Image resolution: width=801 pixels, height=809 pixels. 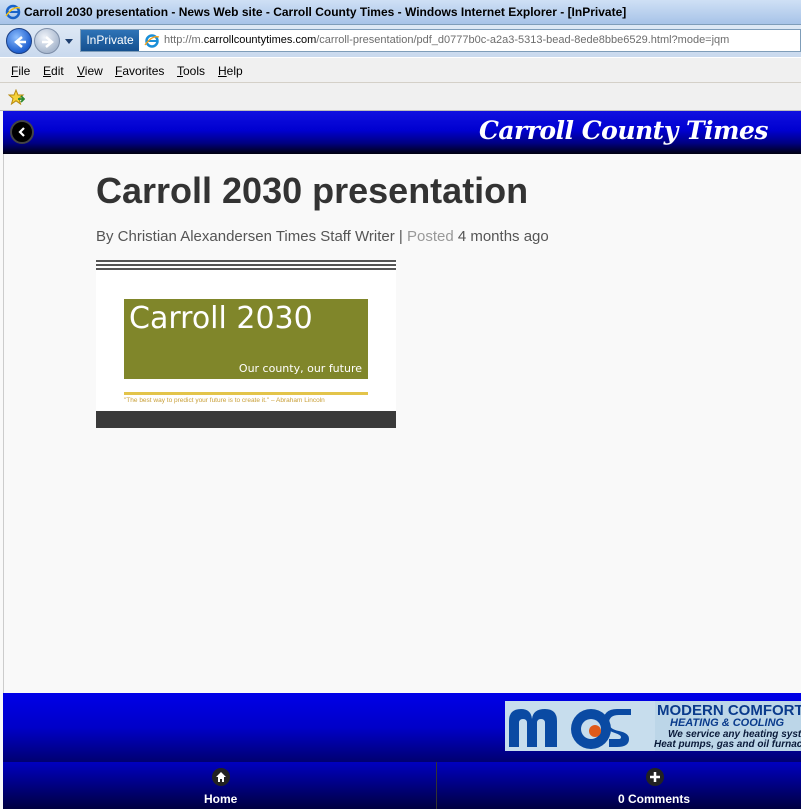 I want to click on menu-tools-label: ools, so click(x=194, y=71).